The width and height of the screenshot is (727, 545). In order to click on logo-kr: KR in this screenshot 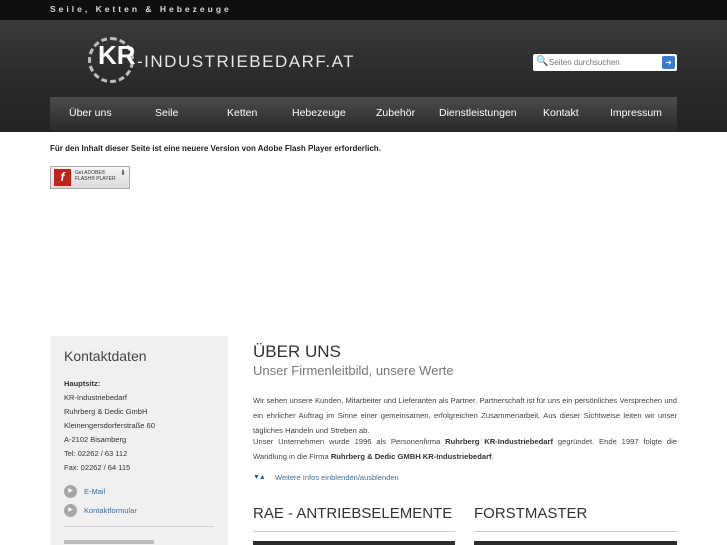, I will do `click(117, 55)`.